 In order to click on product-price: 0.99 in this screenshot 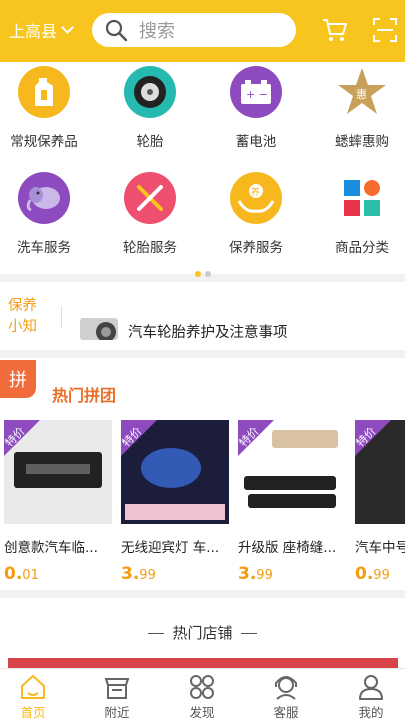, I will do `click(380, 574)`.